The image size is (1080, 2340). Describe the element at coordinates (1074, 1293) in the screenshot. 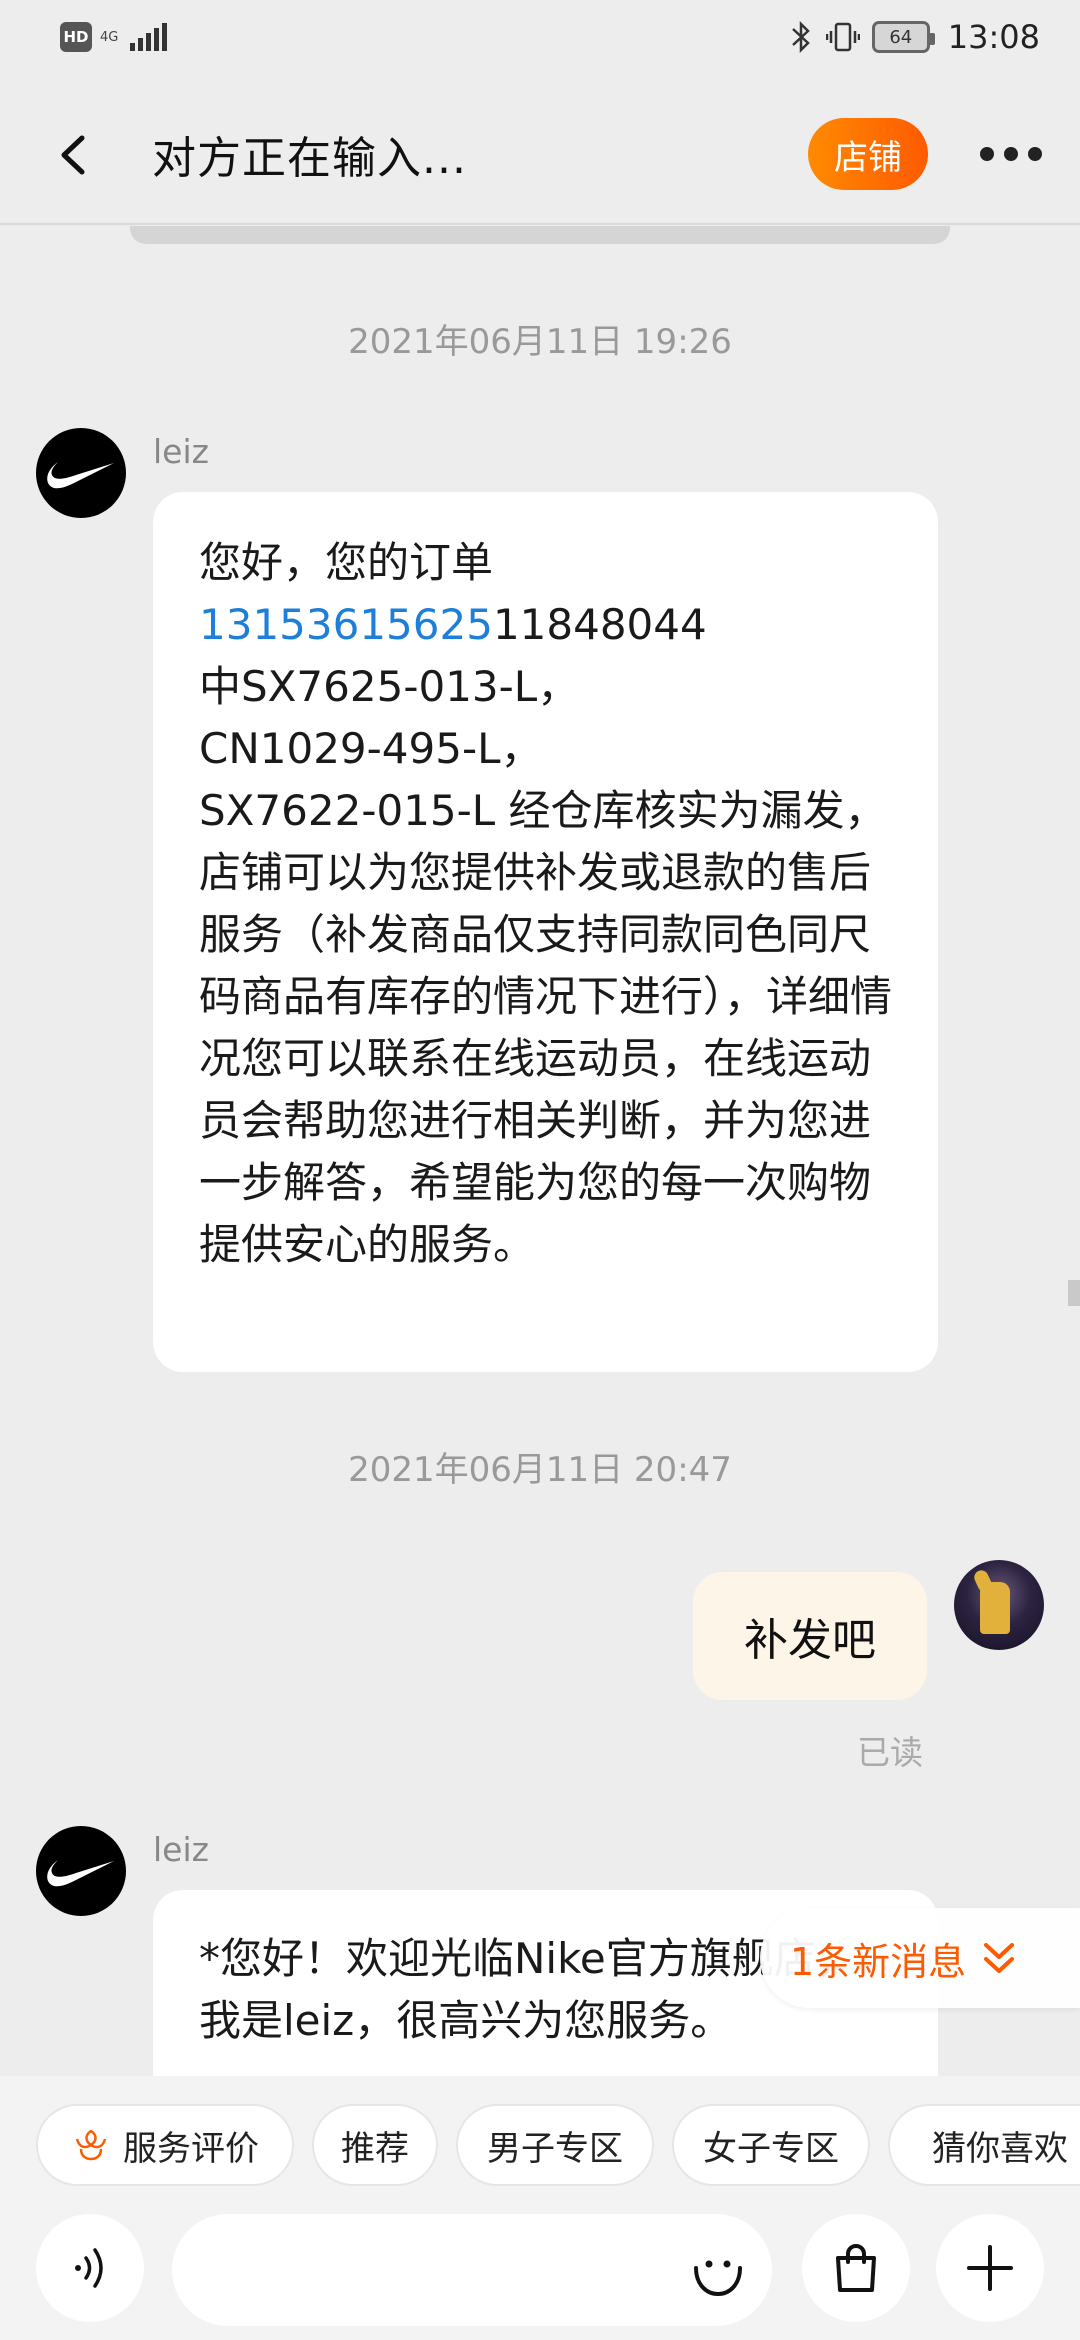

I see `scroll-indicator` at that location.